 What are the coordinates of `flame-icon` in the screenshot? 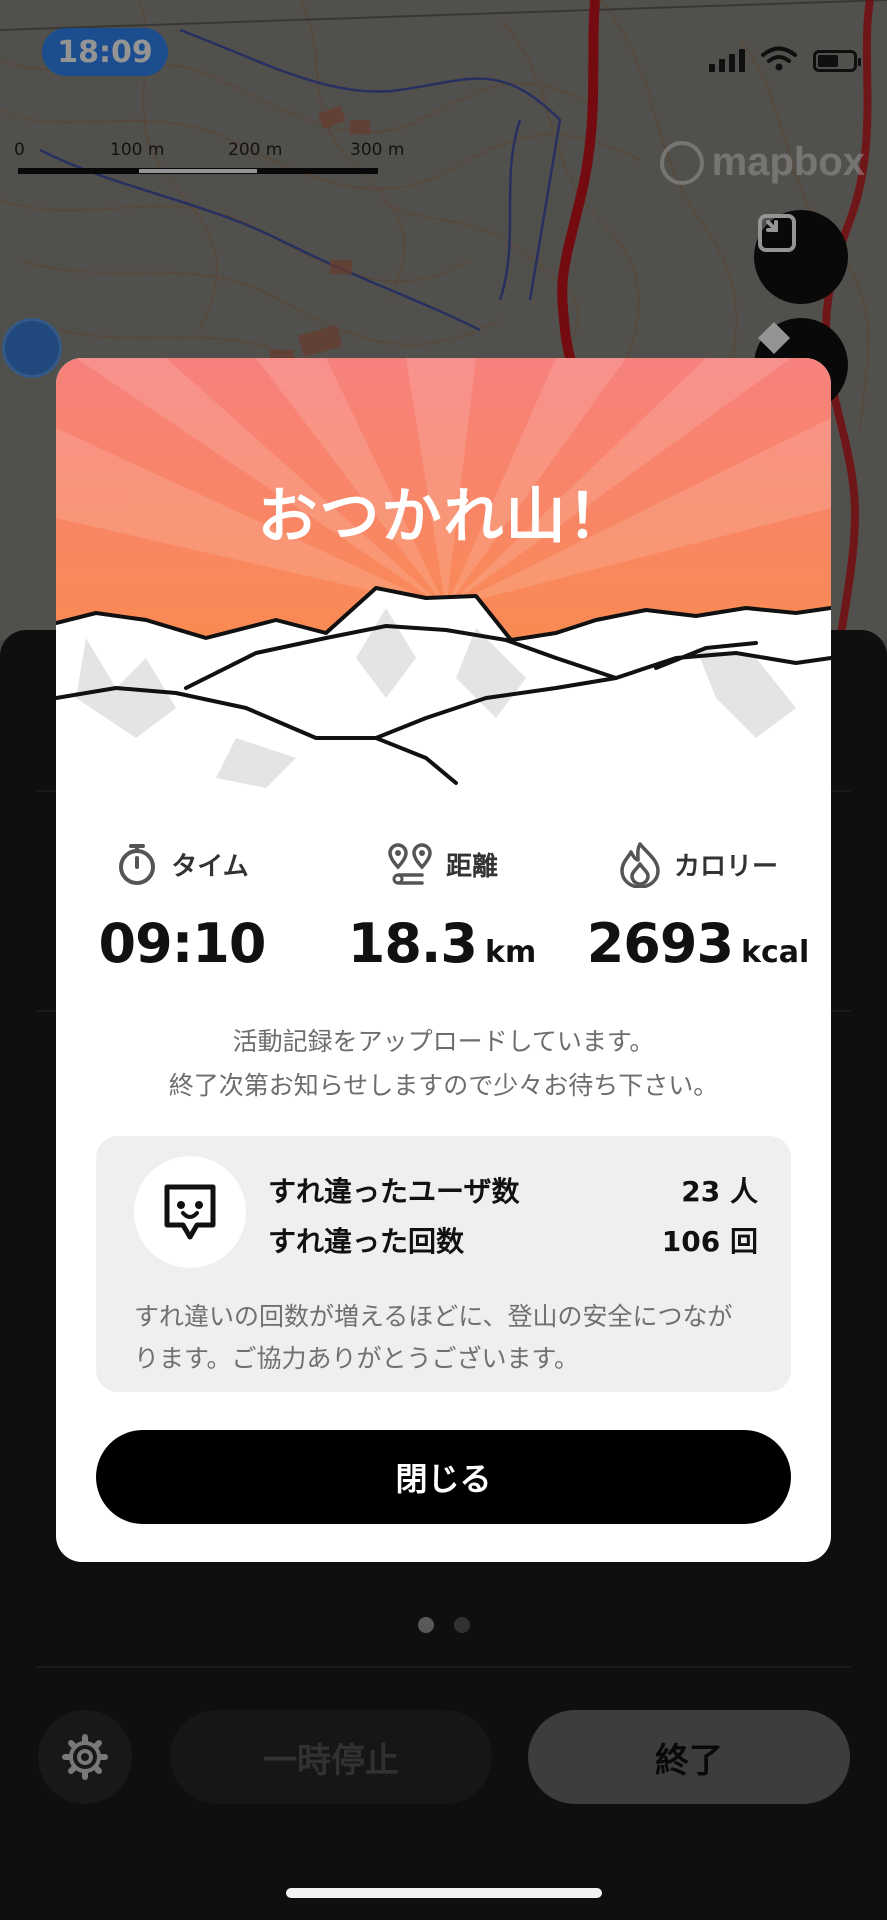 It's located at (640, 865).